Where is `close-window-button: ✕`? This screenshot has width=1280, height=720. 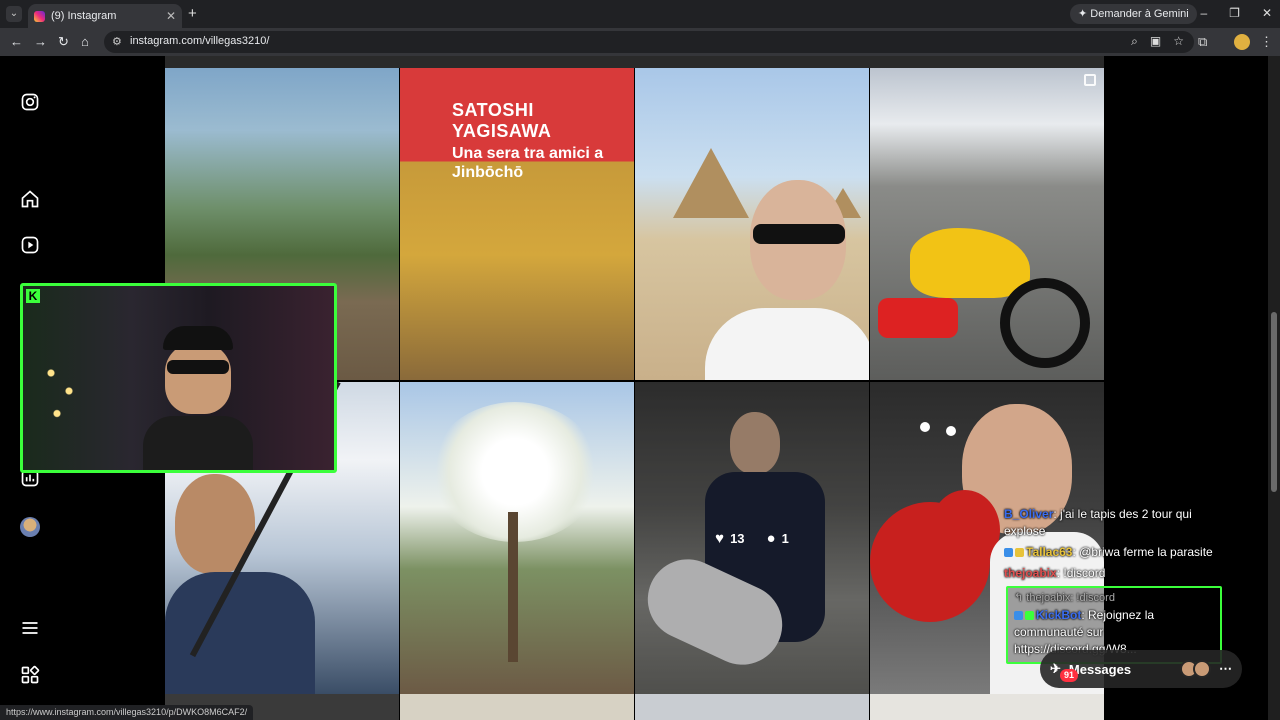 close-window-button: ✕ is located at coordinates (1267, 13).